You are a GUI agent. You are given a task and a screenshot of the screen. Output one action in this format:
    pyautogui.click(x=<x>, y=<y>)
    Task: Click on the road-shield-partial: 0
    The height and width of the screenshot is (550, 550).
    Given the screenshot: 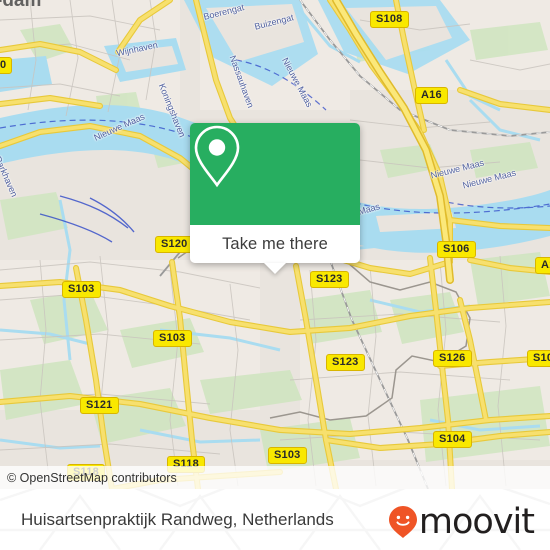 What is the action you would take?
    pyautogui.click(x=6, y=65)
    